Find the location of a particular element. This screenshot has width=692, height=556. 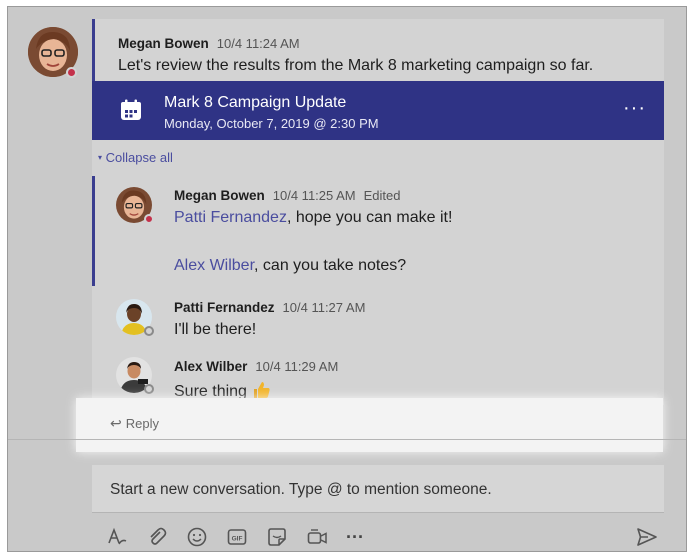

meeting-title: Mark 8 Campaign Update is located at coordinates (255, 103).